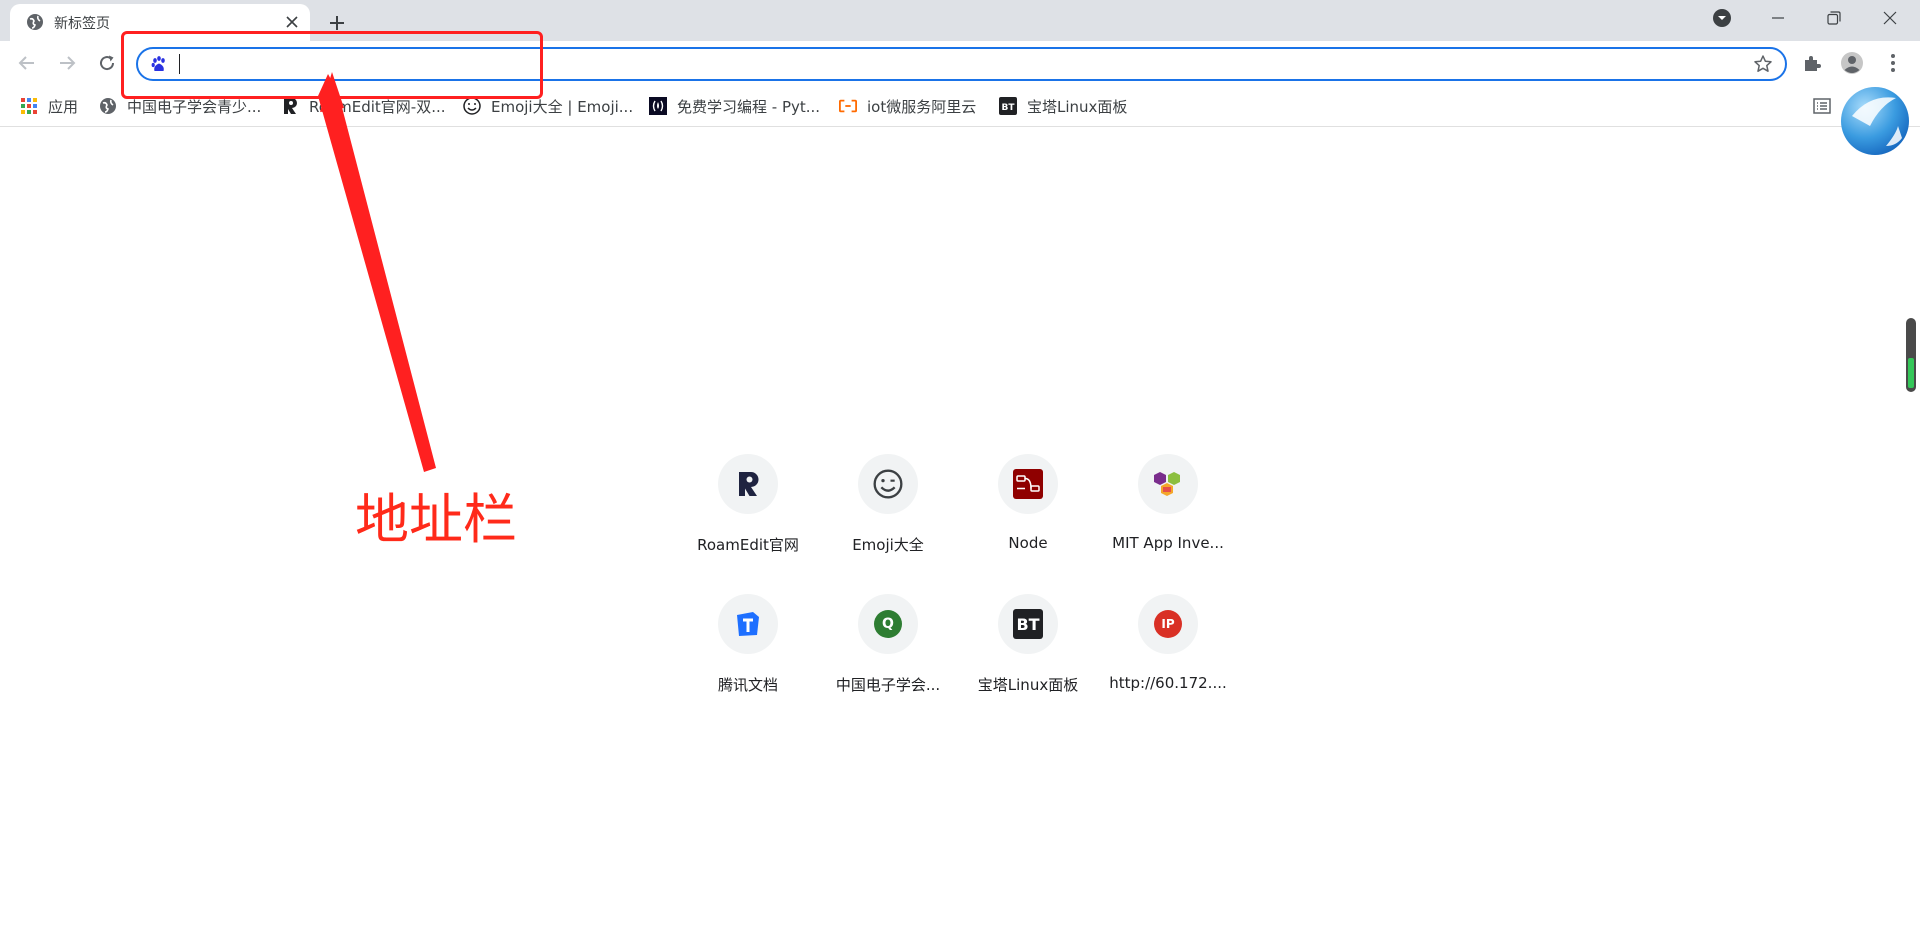  I want to click on bookmark-bt: BT 宝塔Linux面板, so click(1063, 106).